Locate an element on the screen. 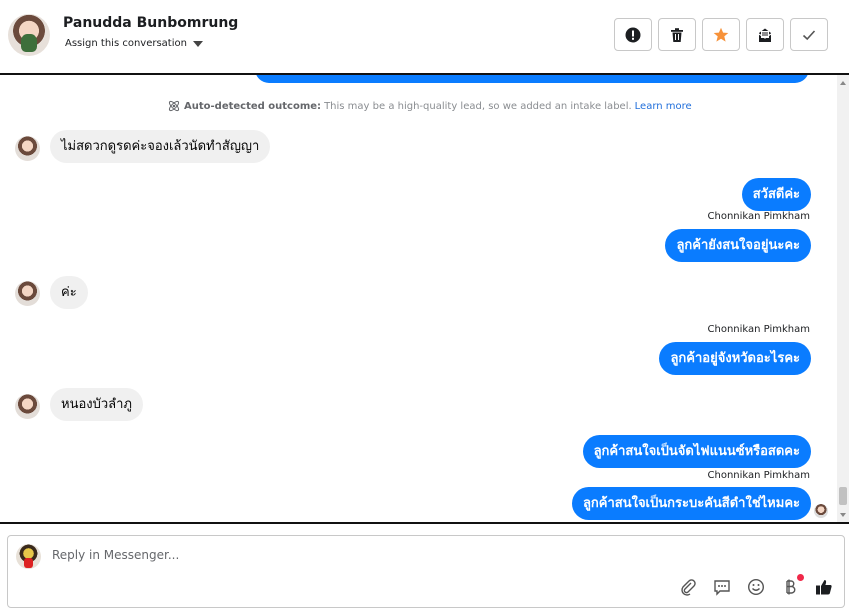 Image resolution: width=849 pixels, height=610 pixels. thumbs-up-icon is located at coordinates (824, 587).